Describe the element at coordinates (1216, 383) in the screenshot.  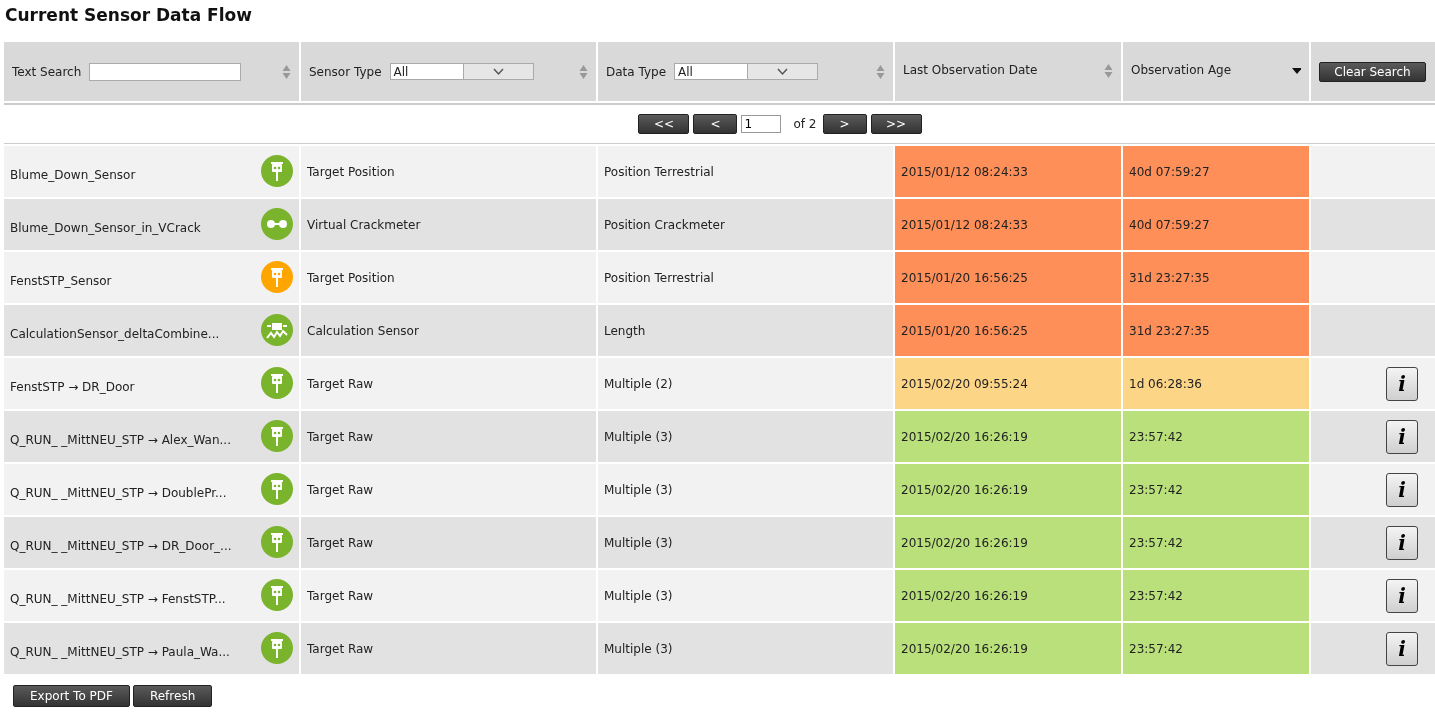
I see `age-cell: 1d 06:28:36` at that location.